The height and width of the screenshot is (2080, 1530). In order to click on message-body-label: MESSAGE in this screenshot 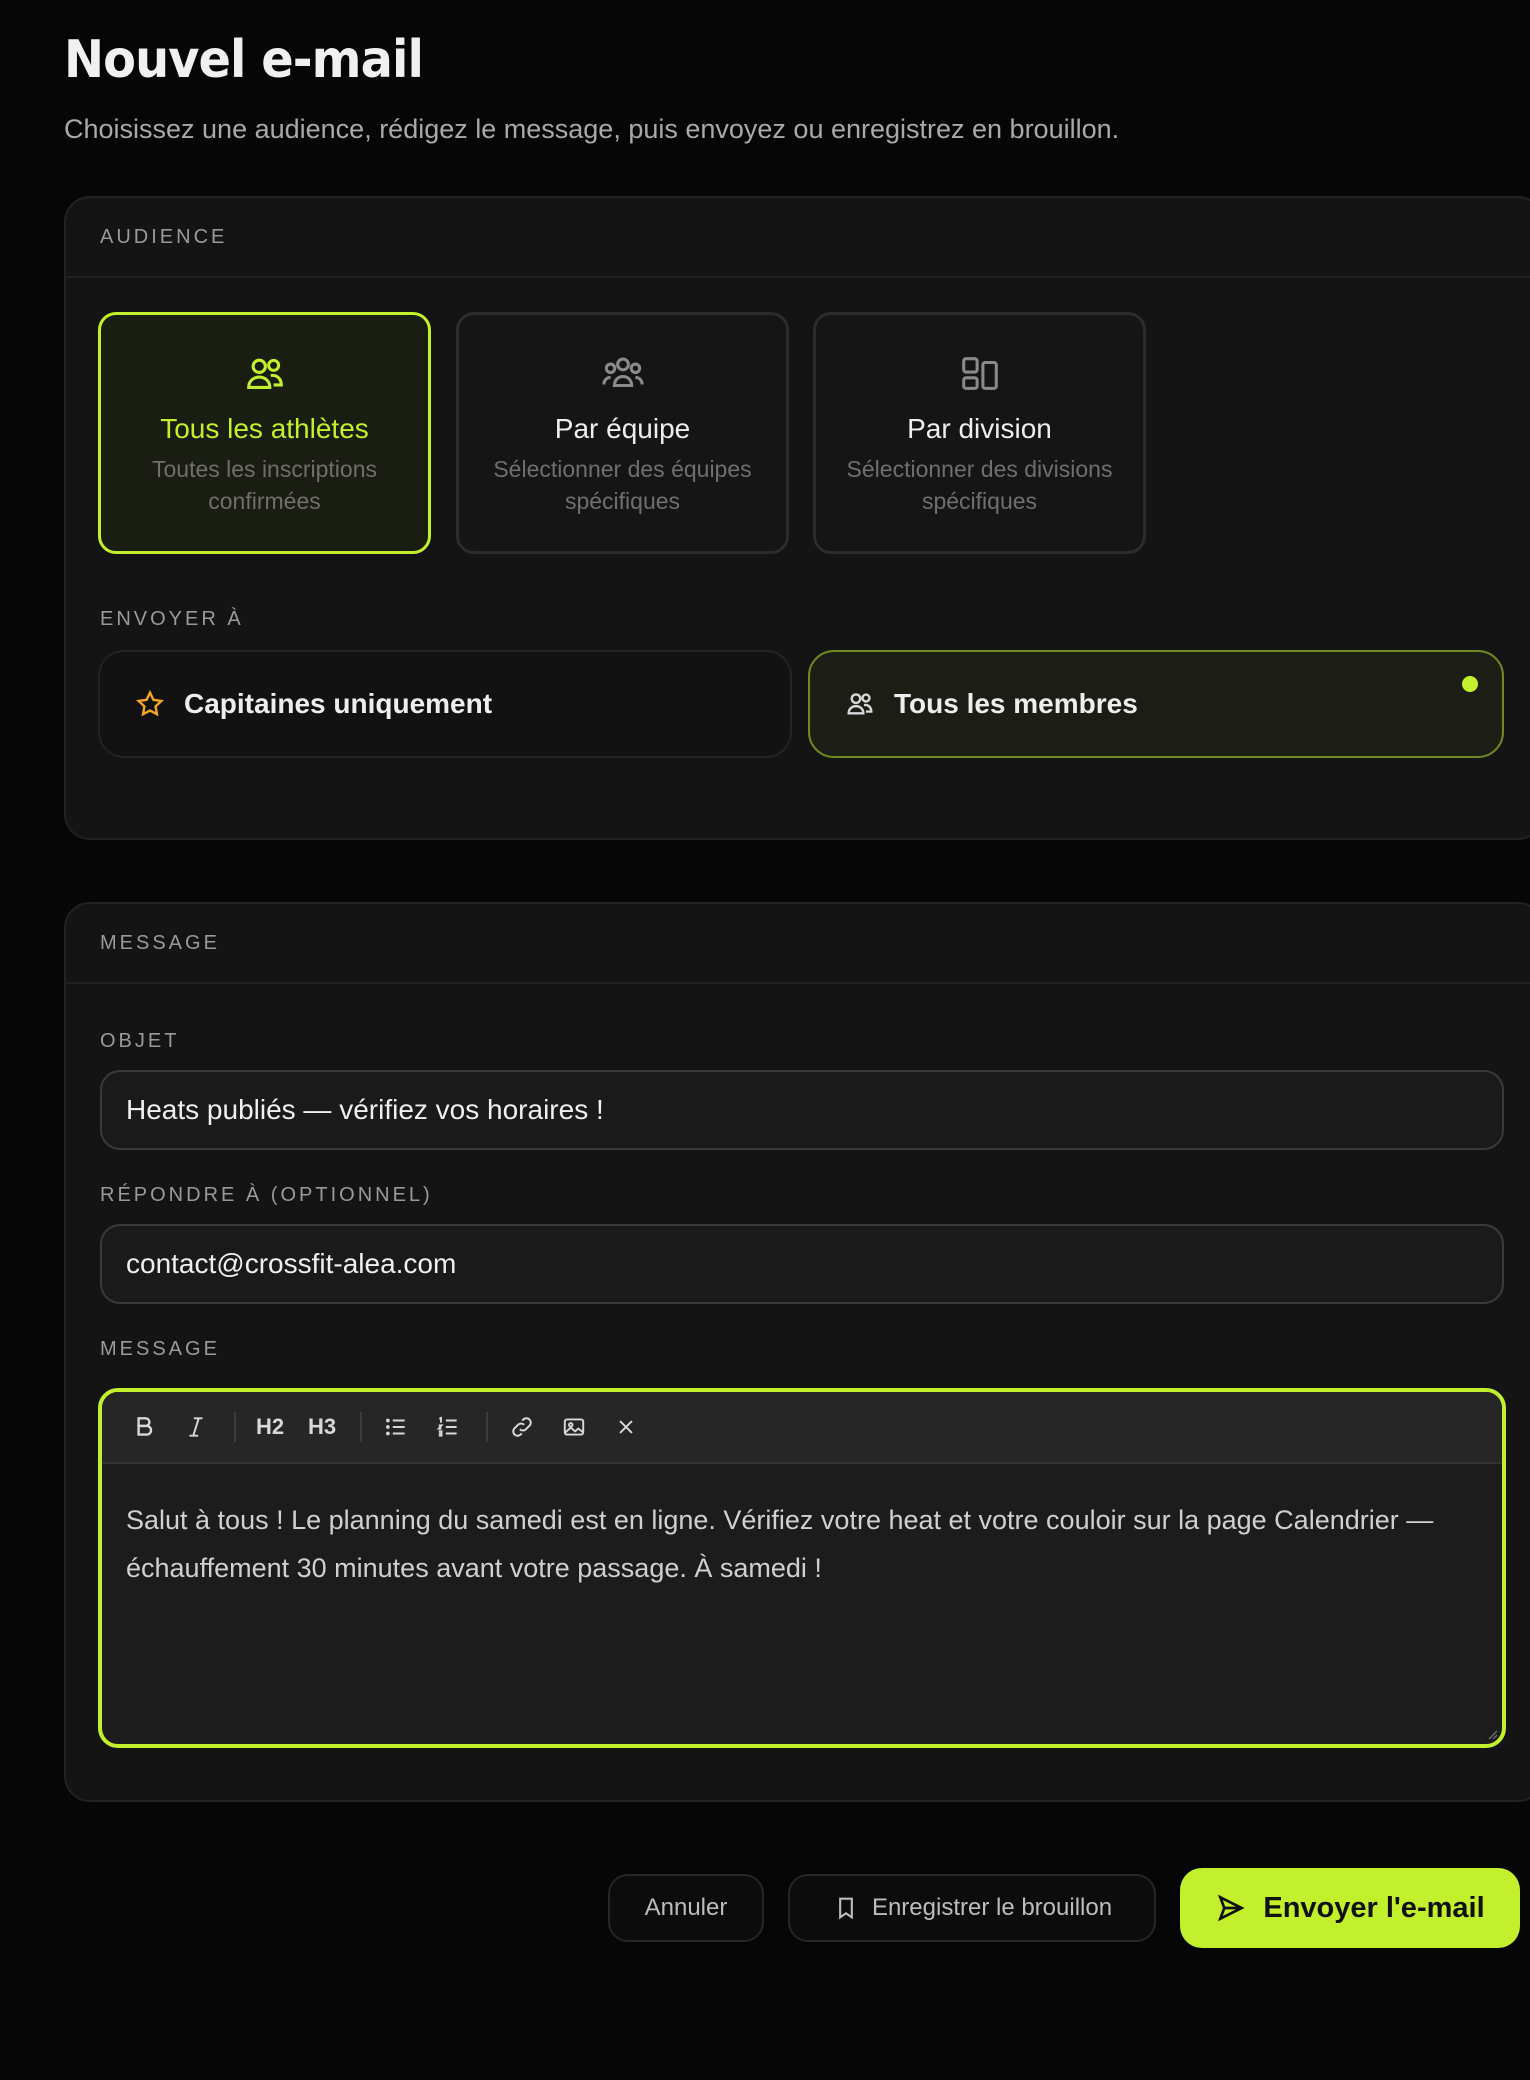, I will do `click(160, 1349)`.